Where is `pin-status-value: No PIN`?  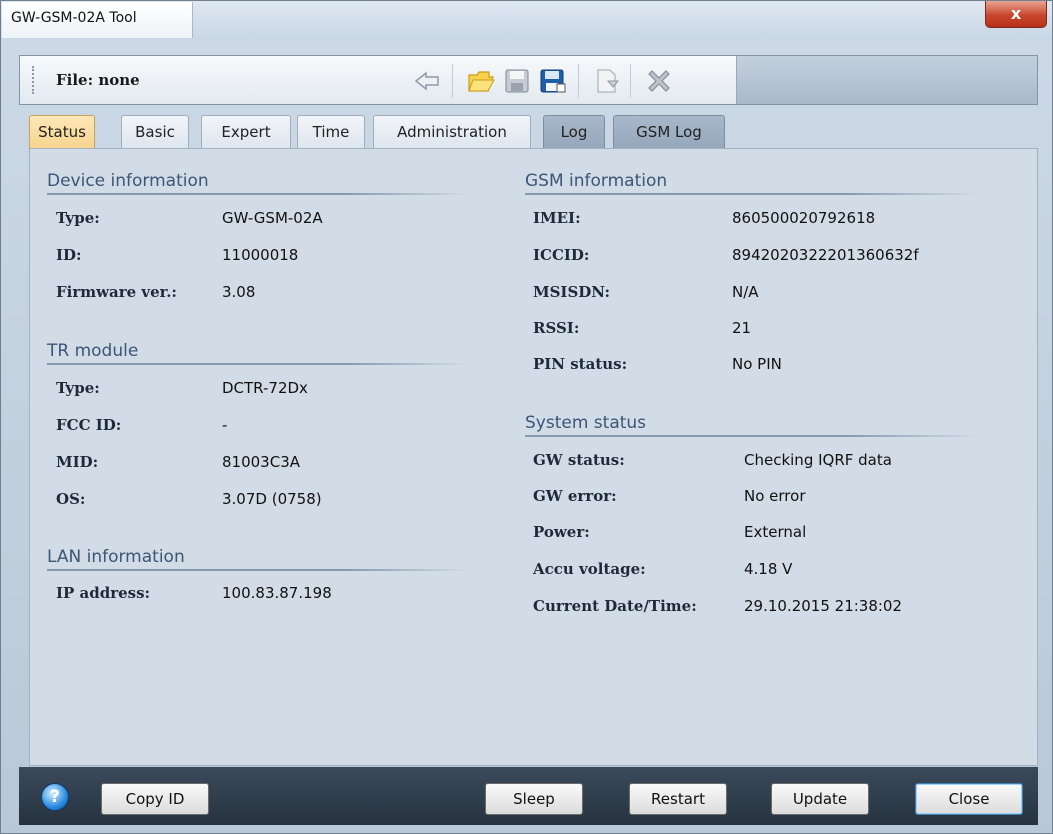 pin-status-value: No PIN is located at coordinates (757, 364).